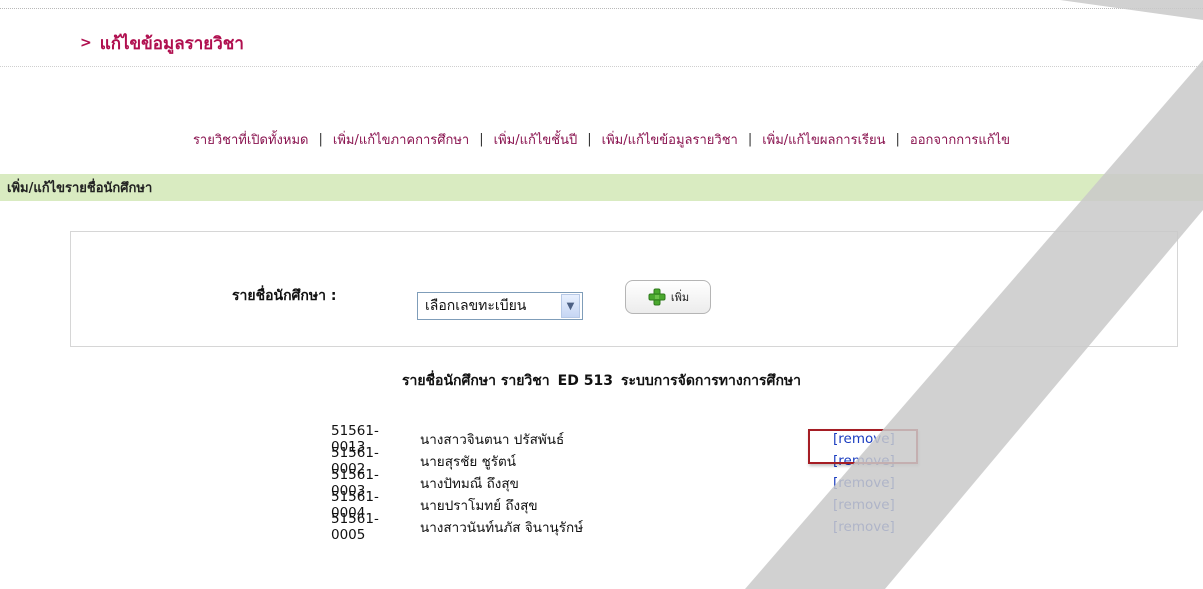 The image size is (1203, 589). I want to click on menu-all-courses: รายวิชาที่เปิดทั้งหมด, so click(251, 139).